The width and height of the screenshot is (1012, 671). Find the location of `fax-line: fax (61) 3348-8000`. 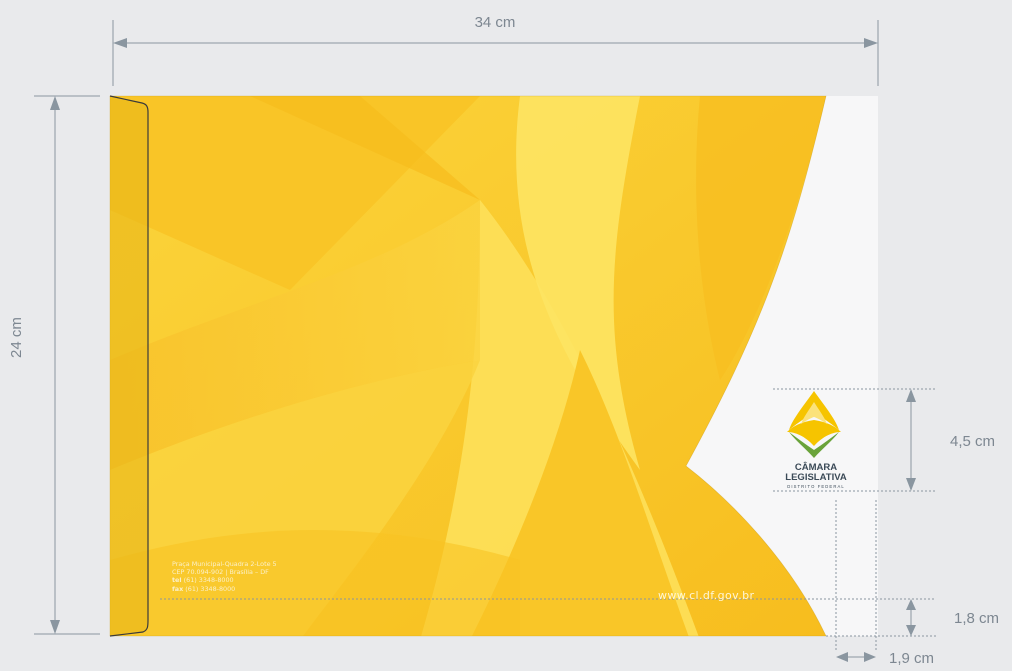

fax-line: fax (61) 3348-8000 is located at coordinates (224, 589).